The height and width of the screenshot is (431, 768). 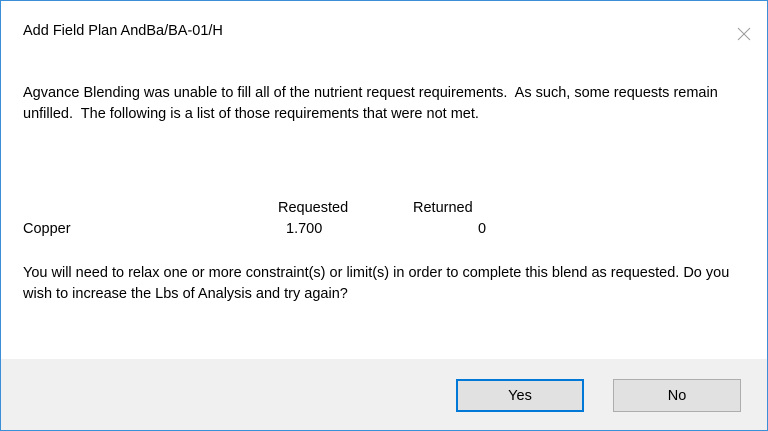 What do you see at coordinates (482, 229) in the screenshot?
I see `returned-value-cell: 0` at bounding box center [482, 229].